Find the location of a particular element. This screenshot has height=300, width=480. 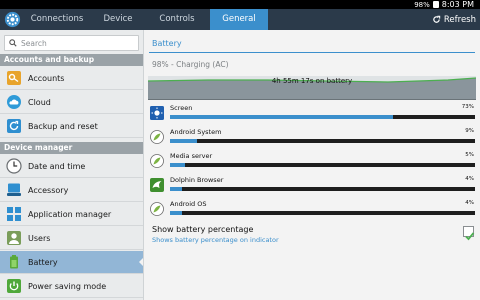

search-icon is located at coordinates (13, 43).